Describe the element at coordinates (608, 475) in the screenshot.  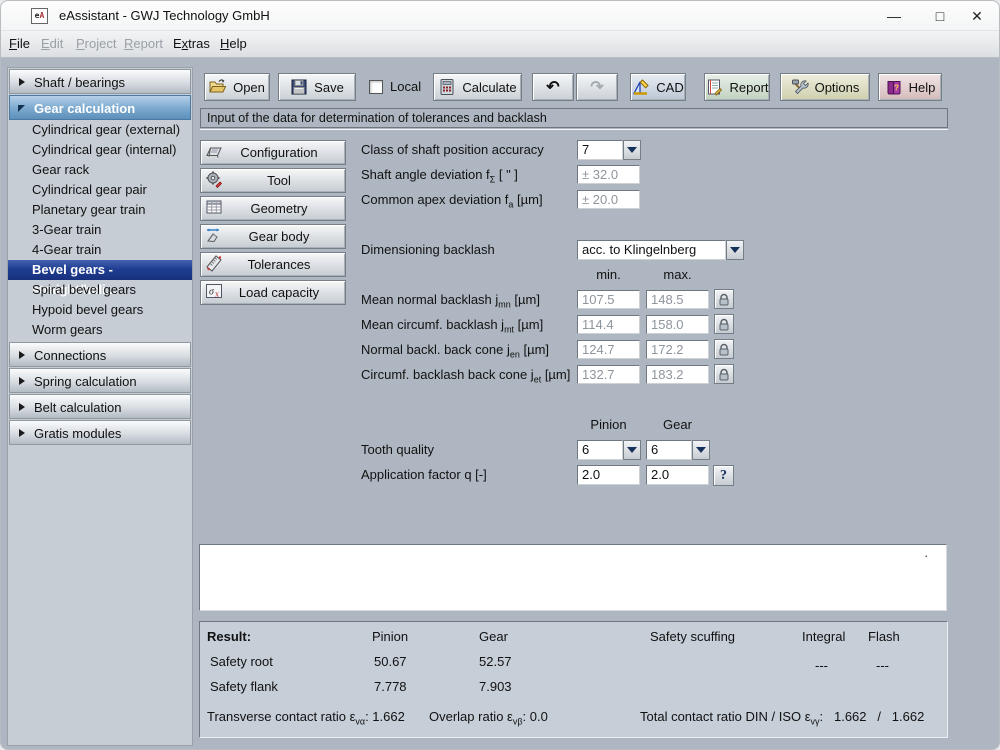
I see `application-factor-pinion-input: 2.0` at that location.